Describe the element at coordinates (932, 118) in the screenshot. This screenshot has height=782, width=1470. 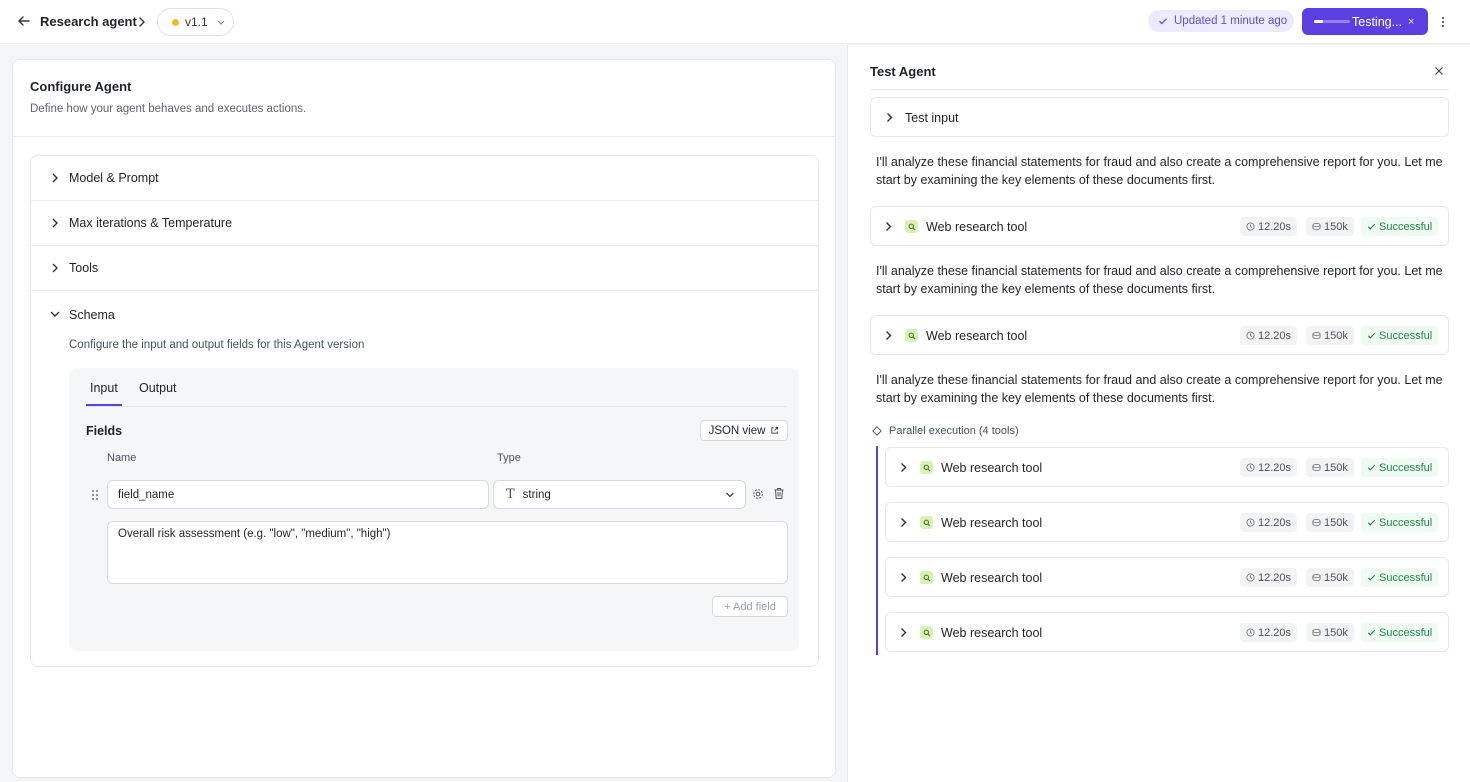
I see `test-input-label: Test input` at that location.